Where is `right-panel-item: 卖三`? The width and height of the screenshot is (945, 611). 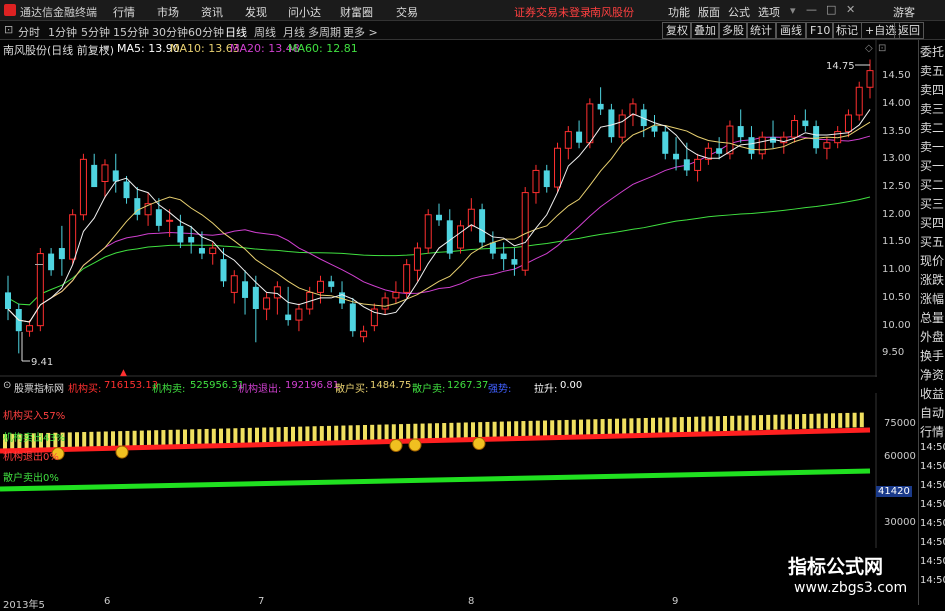
right-panel-item: 卖三 is located at coordinates (932, 108).